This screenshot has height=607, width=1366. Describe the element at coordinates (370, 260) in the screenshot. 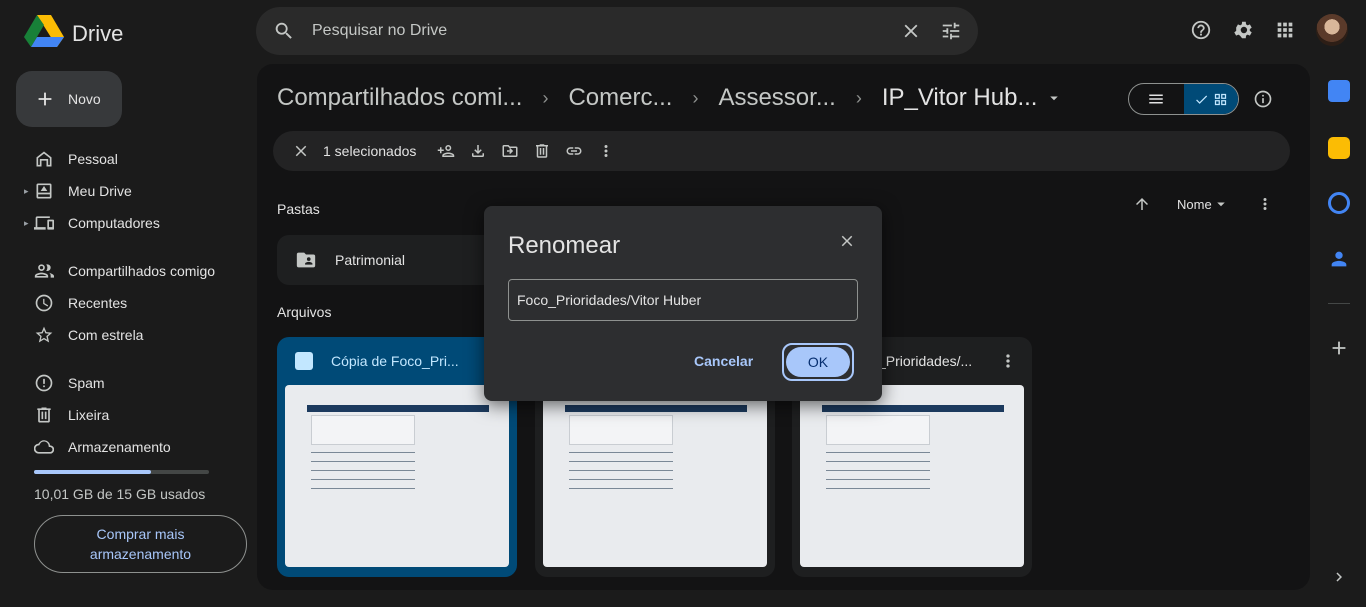

I see `folder-name: Patrimonial` at that location.